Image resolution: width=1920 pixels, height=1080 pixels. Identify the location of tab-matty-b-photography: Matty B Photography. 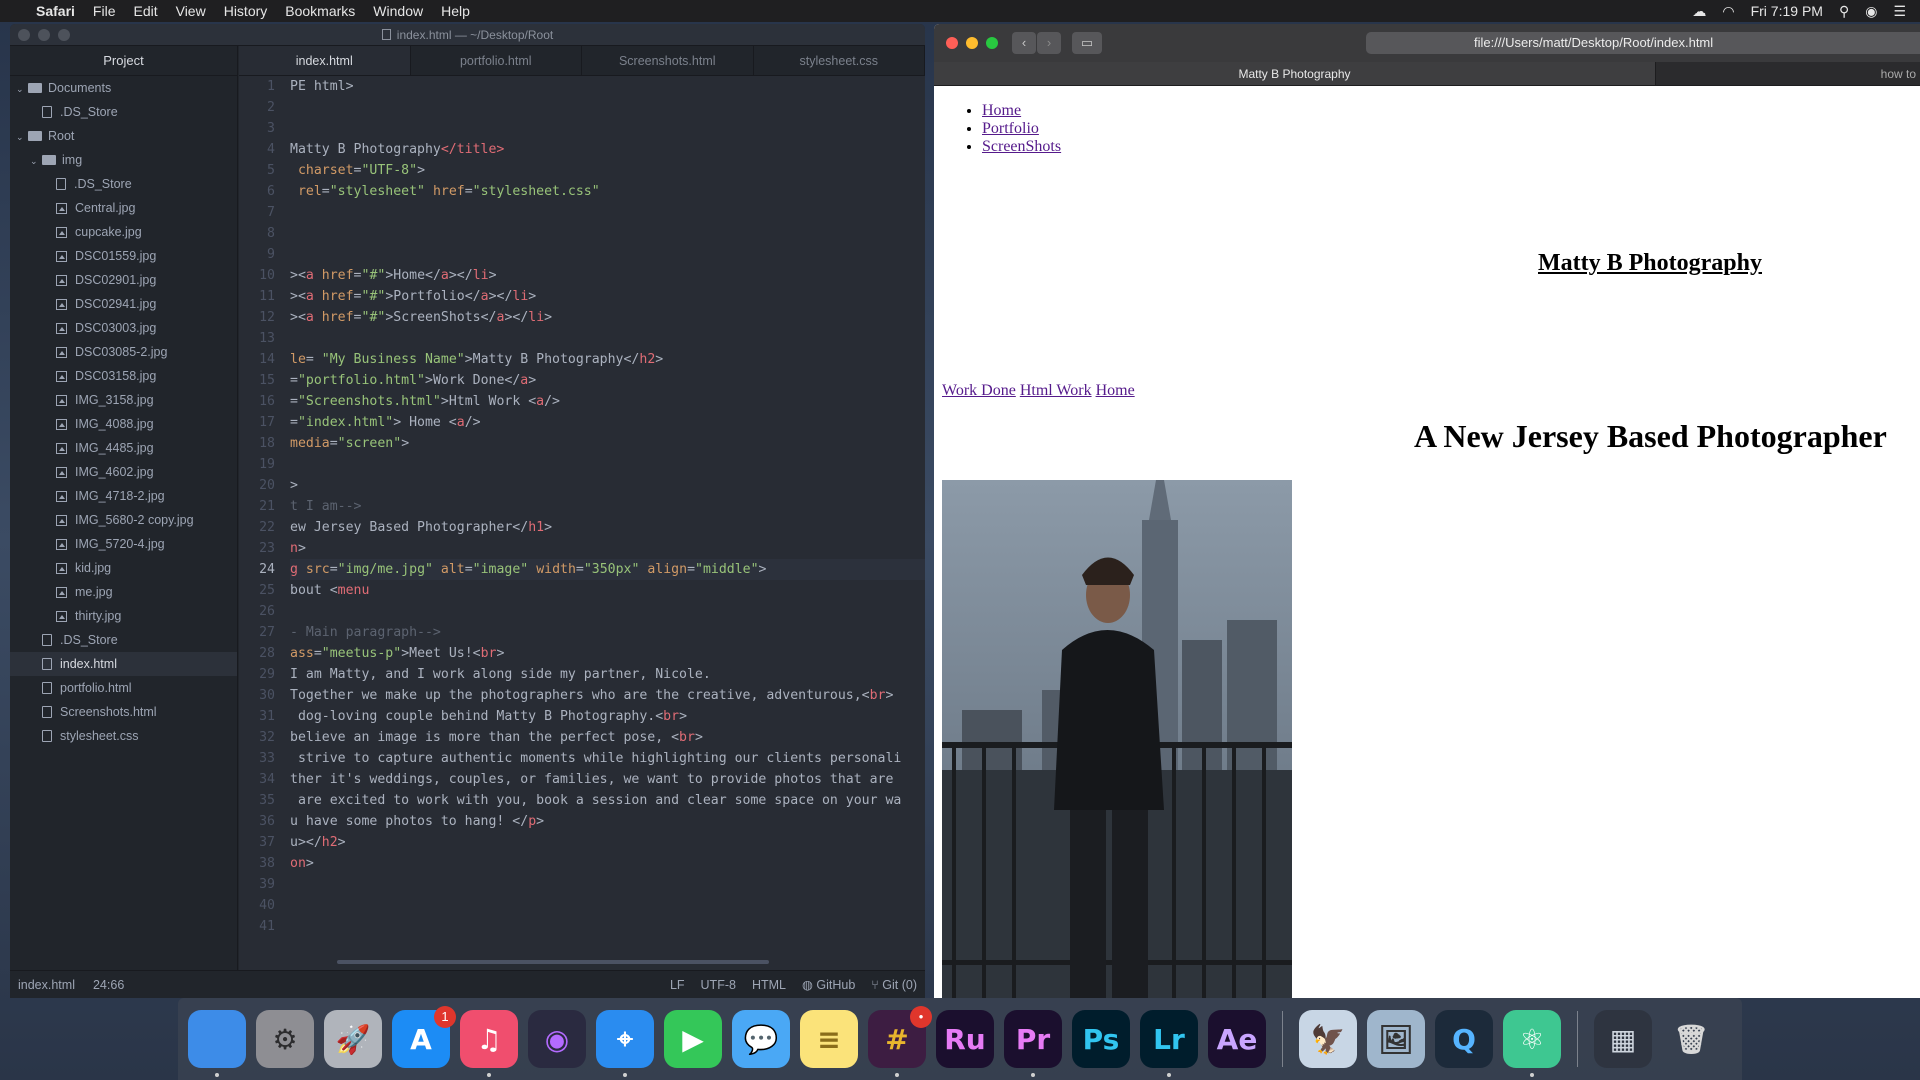
(1295, 73).